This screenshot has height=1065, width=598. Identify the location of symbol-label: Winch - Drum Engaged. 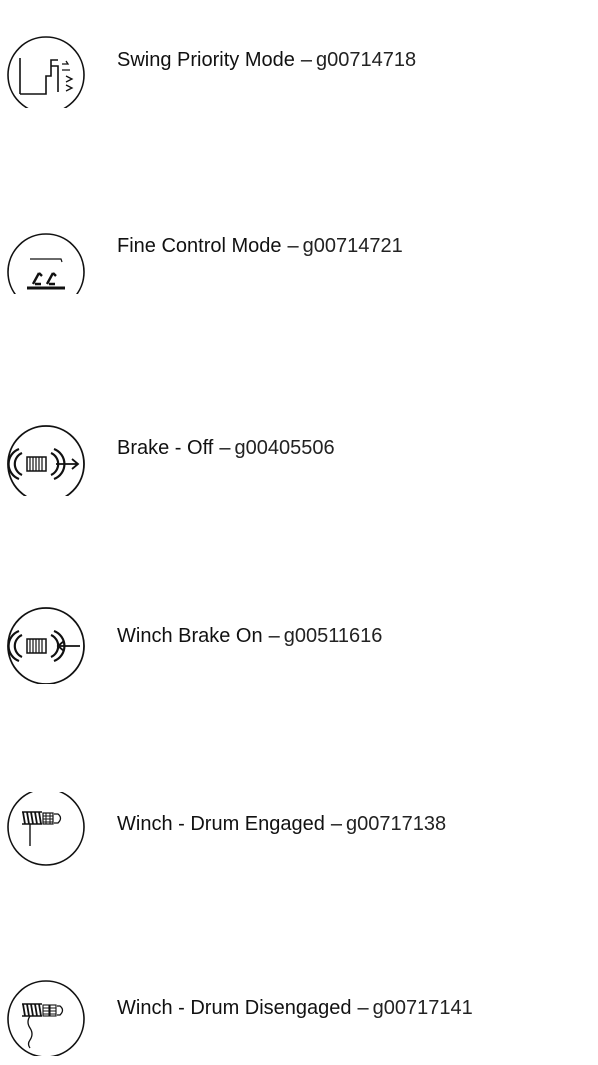
(221, 824).